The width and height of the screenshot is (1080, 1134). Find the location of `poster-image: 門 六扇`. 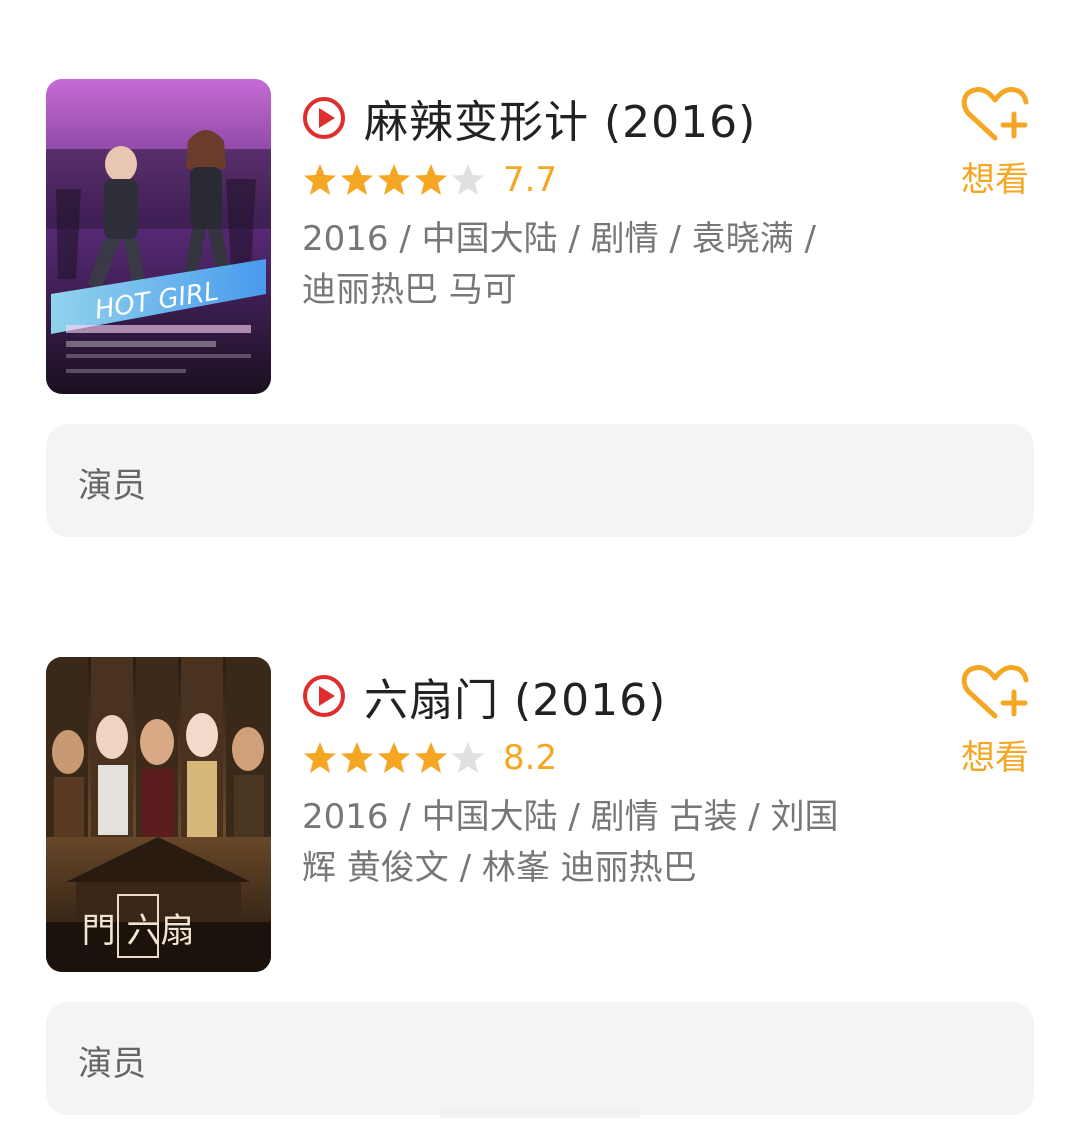

poster-image: 門 六扇 is located at coordinates (158, 814).